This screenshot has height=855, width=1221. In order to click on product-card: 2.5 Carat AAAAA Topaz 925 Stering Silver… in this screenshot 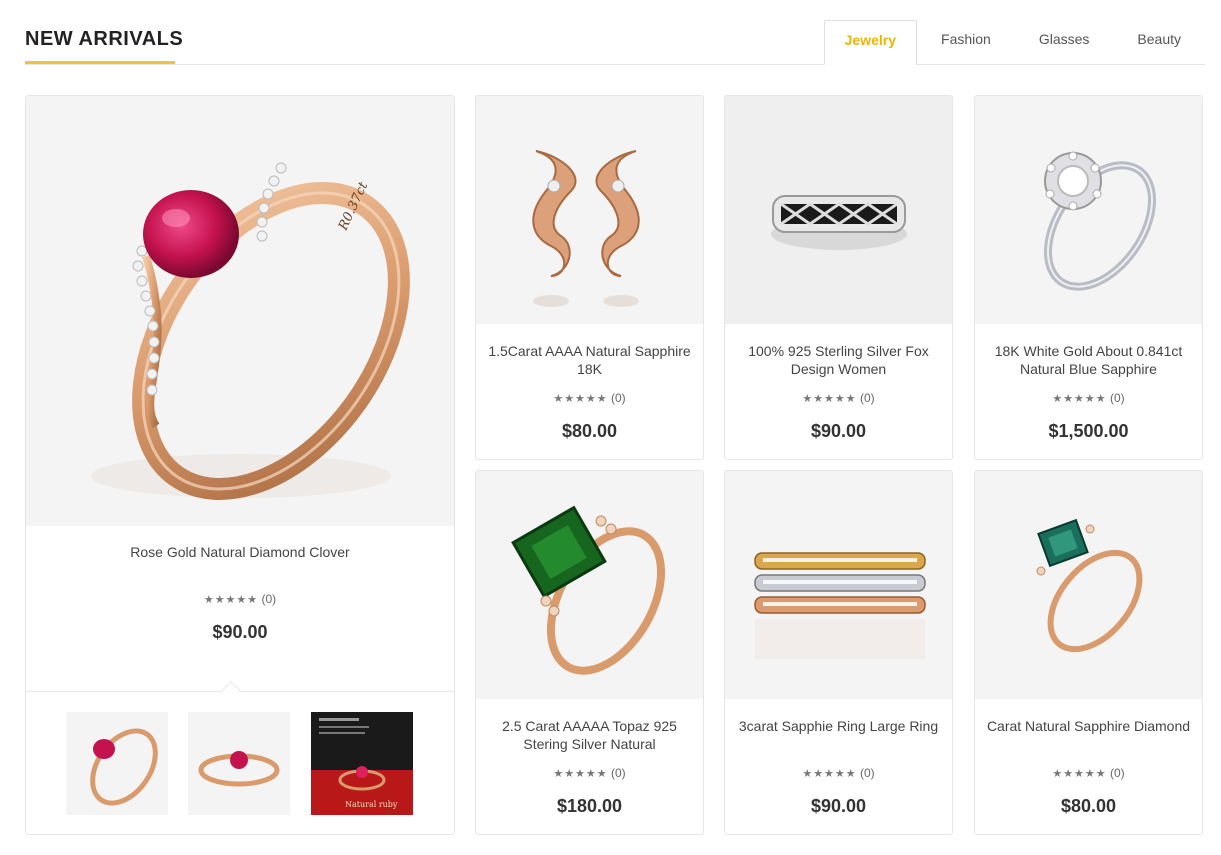, I will do `click(589, 652)`.